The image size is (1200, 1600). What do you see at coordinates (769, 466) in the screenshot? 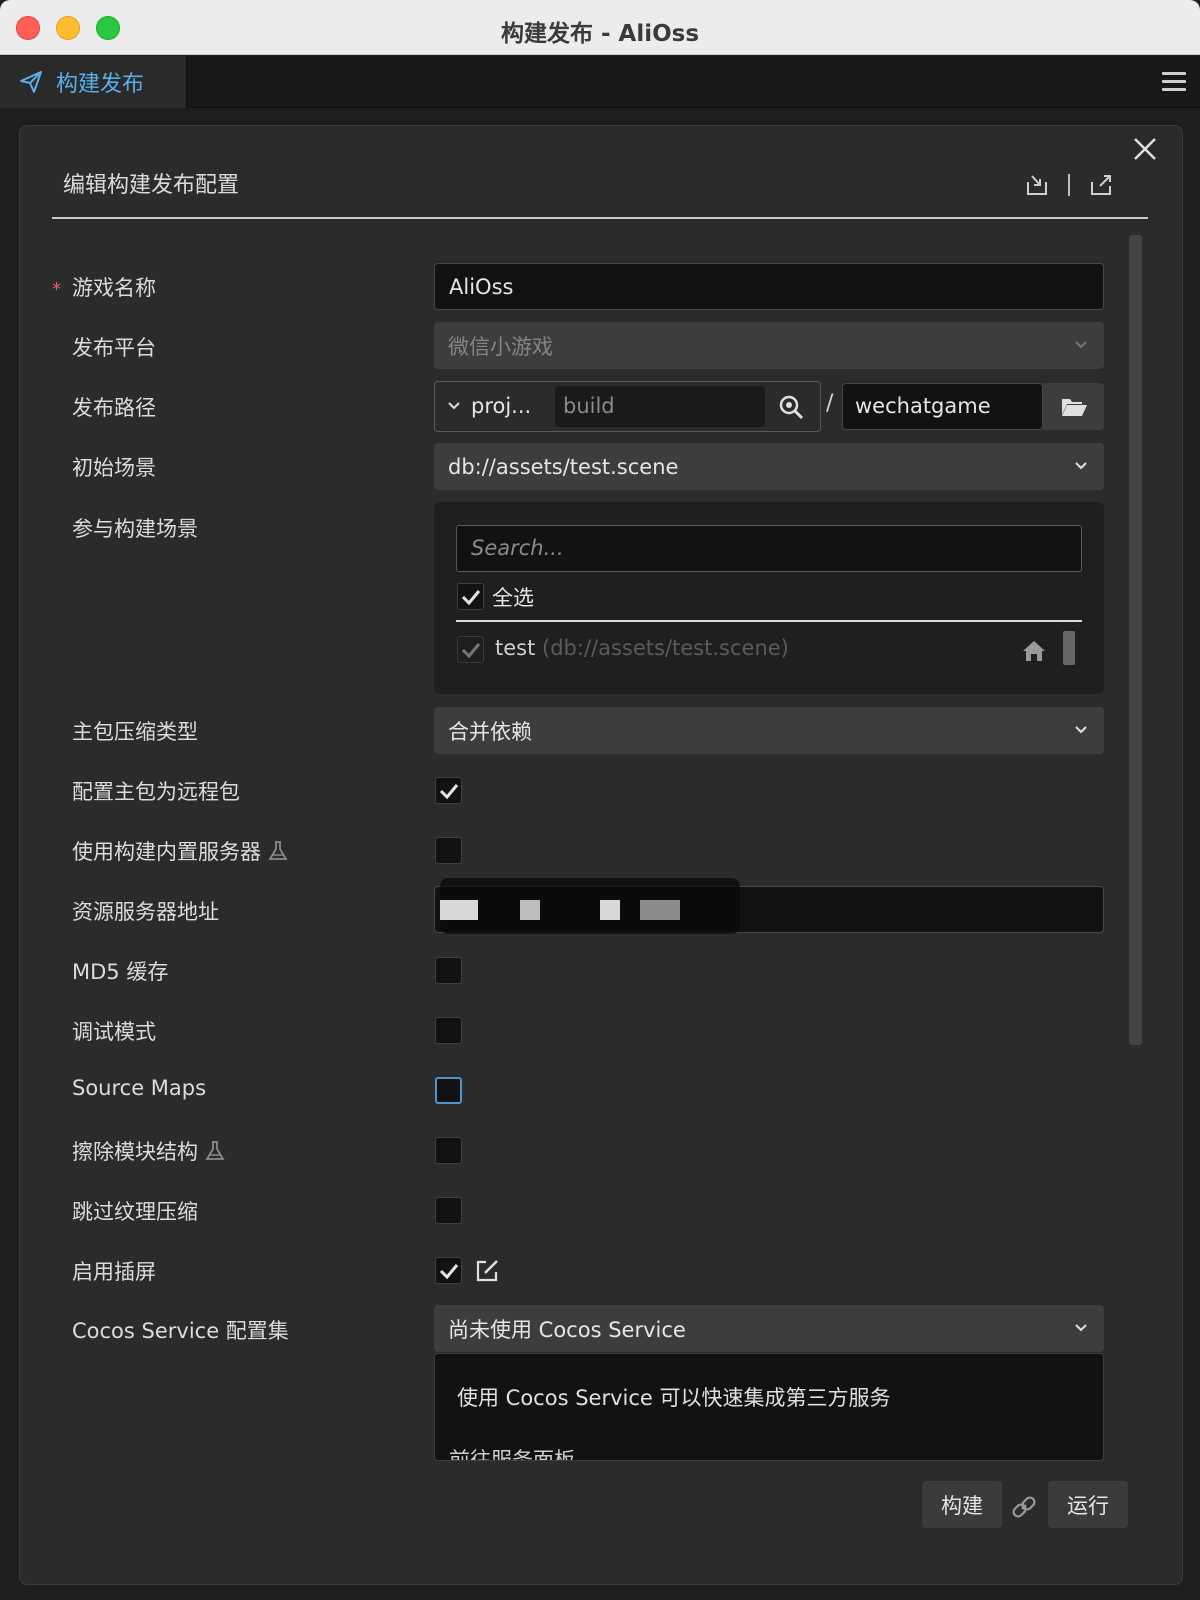
I see `start-scene-select: db://assets/test.scene` at bounding box center [769, 466].